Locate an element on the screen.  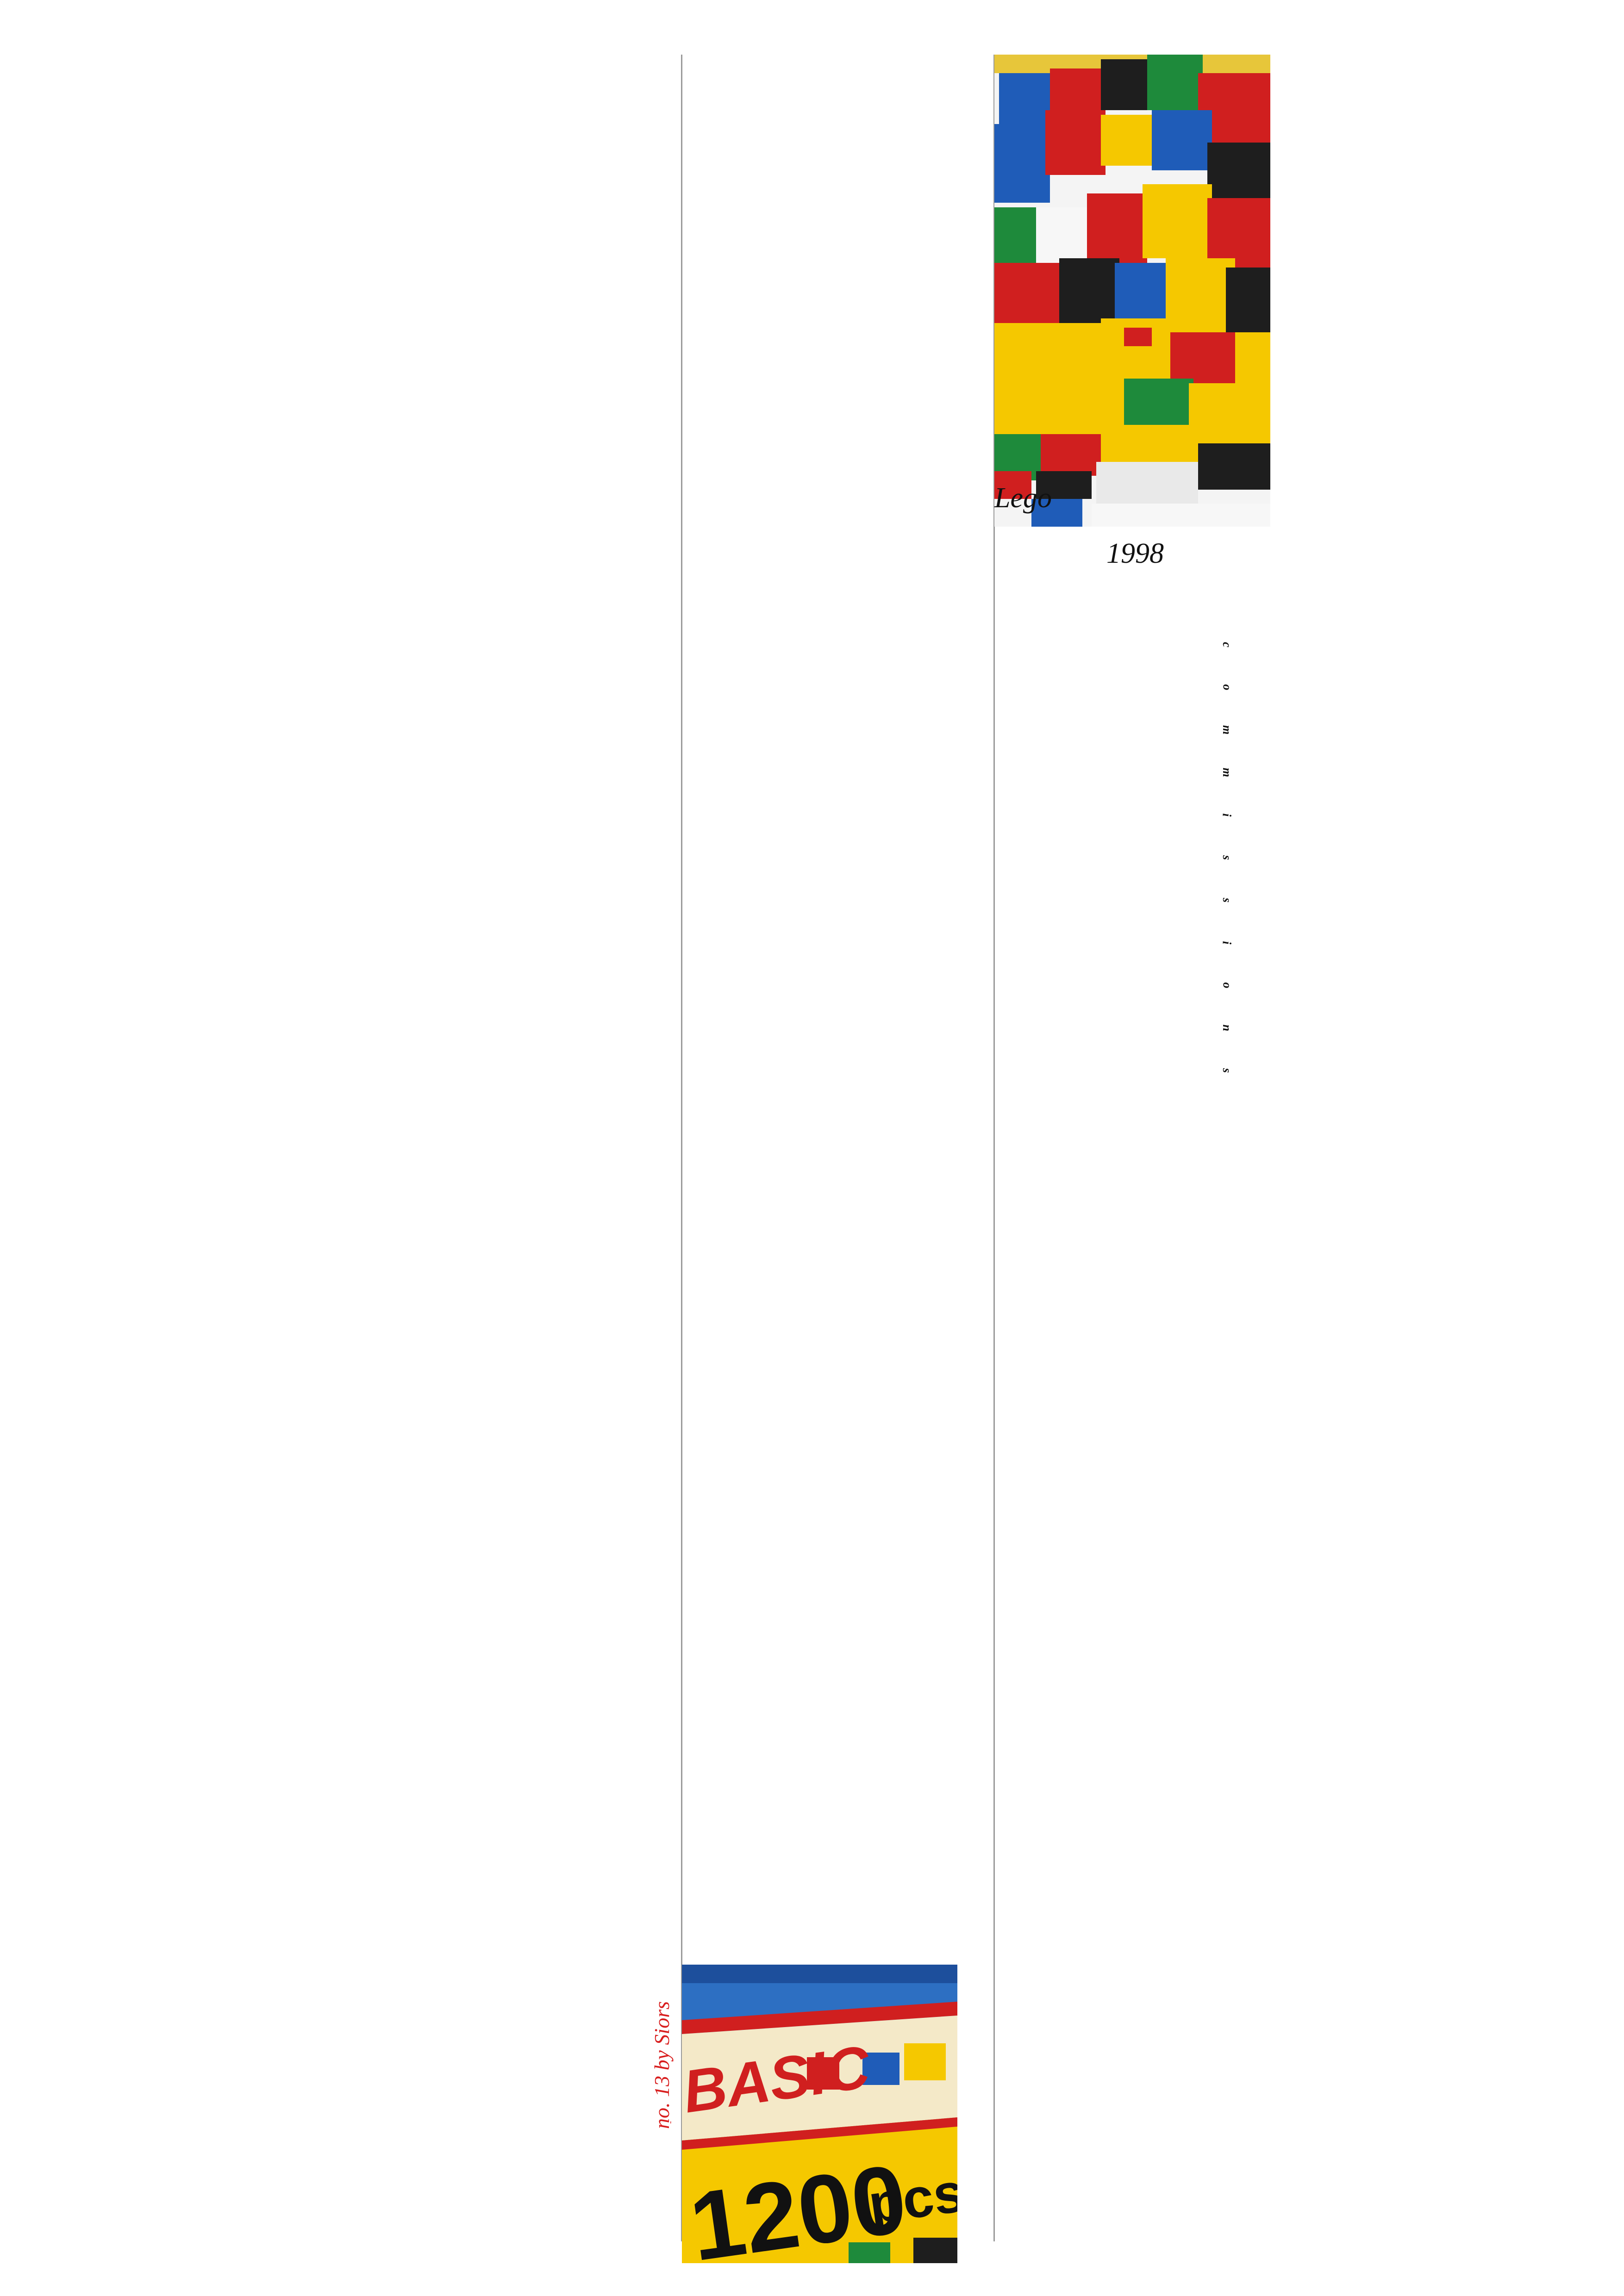
column-divider-left is located at coordinates (681, 1148).